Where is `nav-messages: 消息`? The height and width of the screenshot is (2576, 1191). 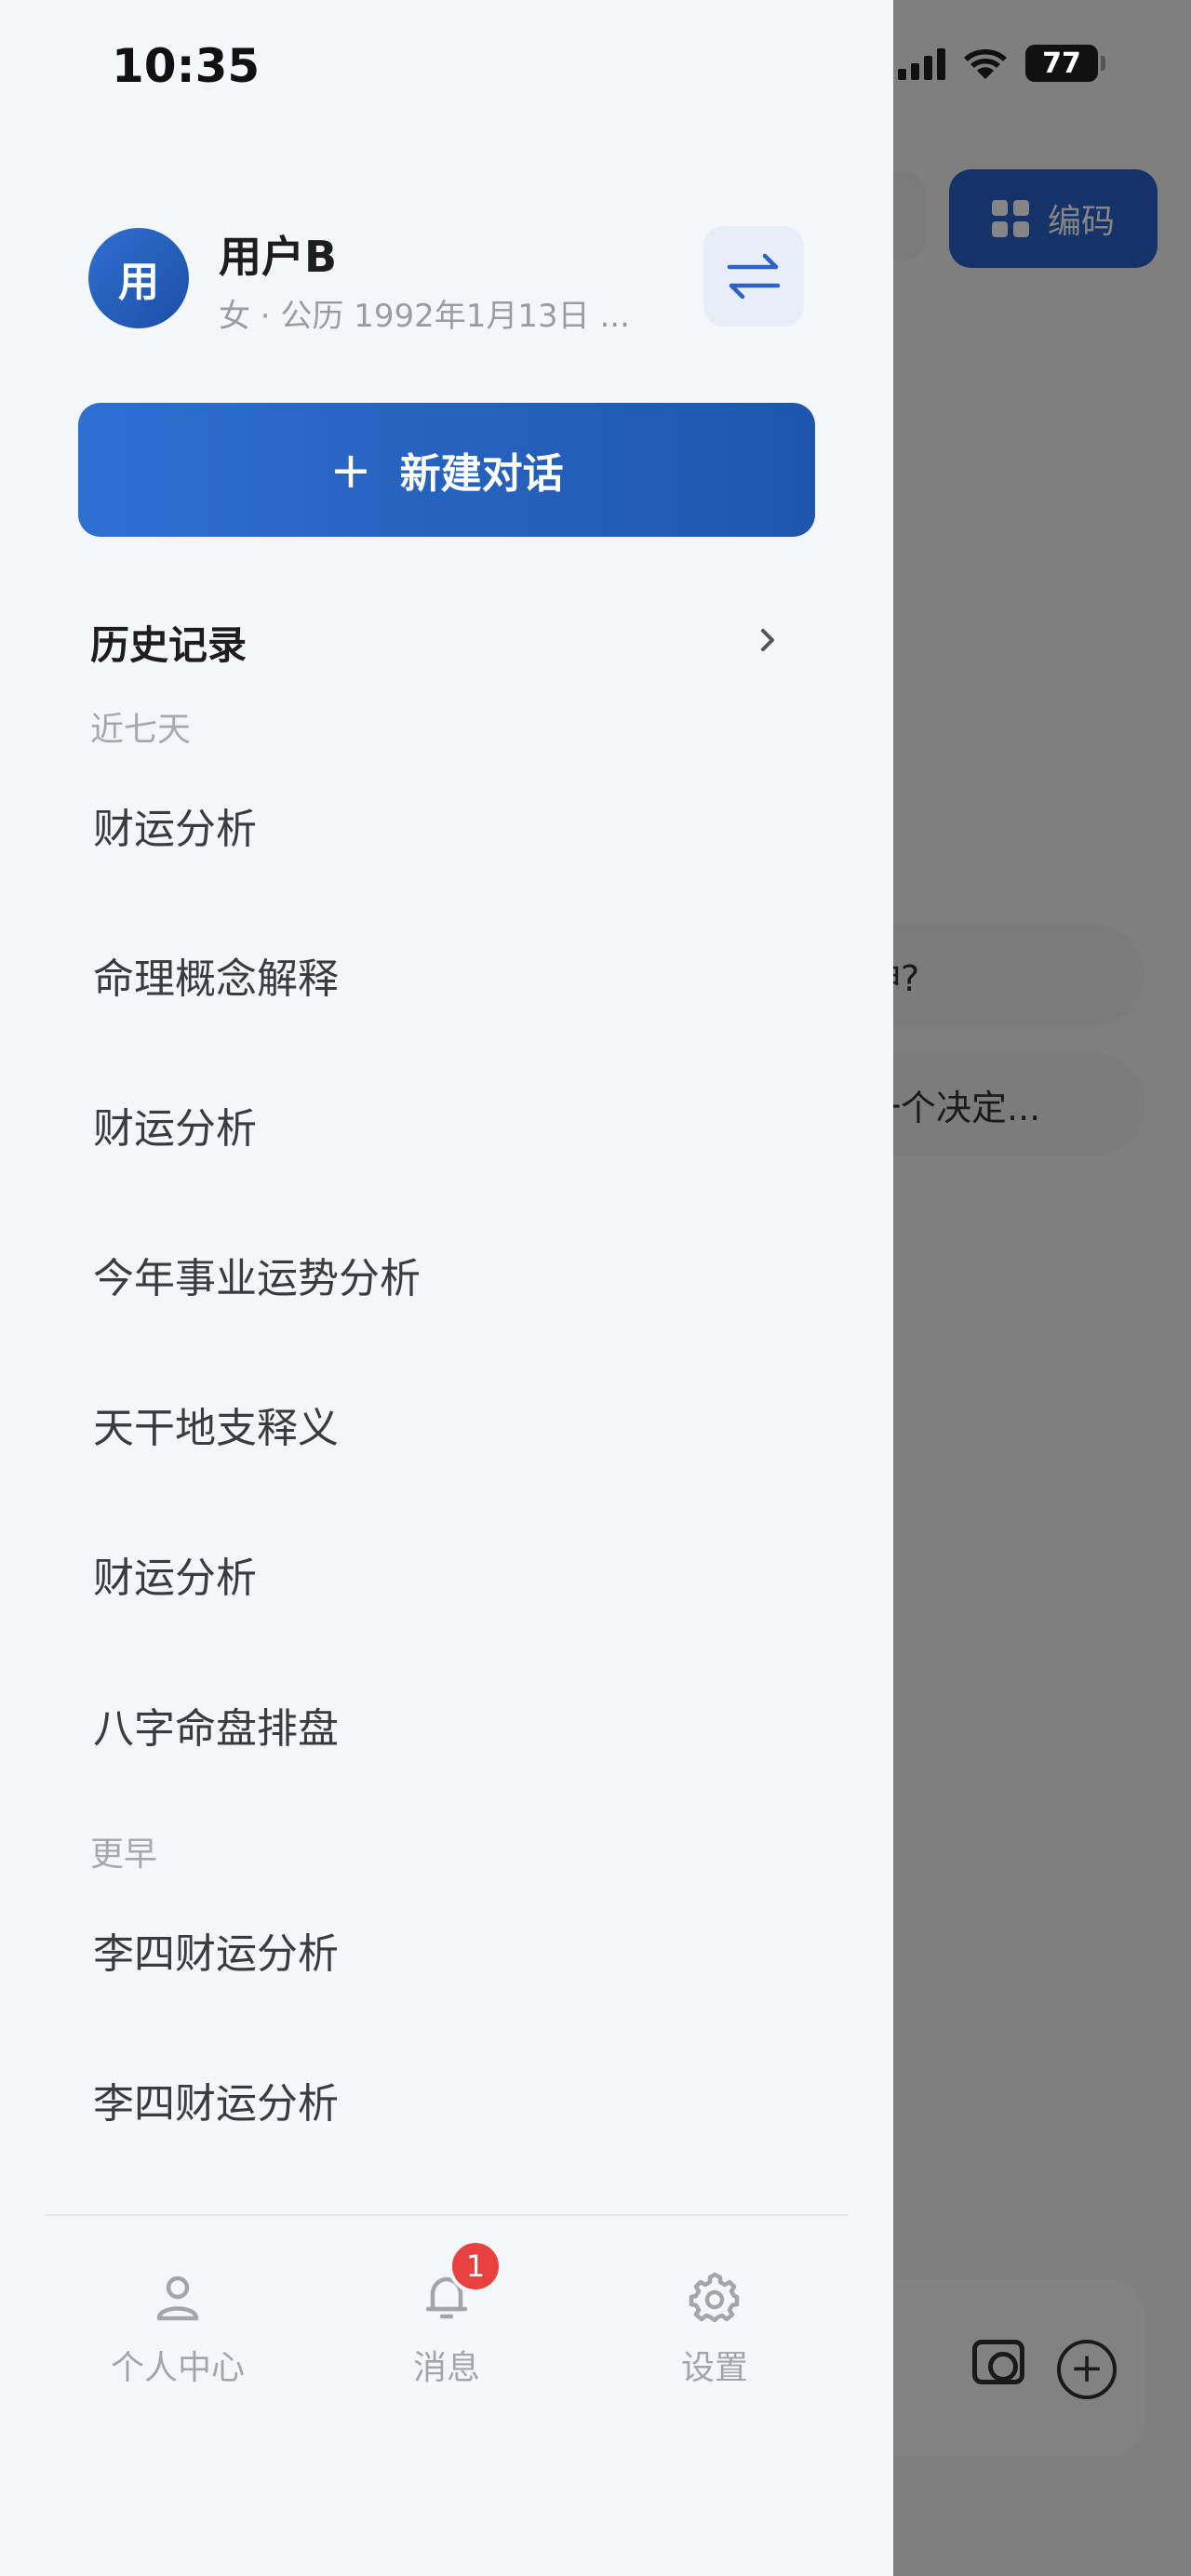
nav-messages: 消息 is located at coordinates (447, 2329).